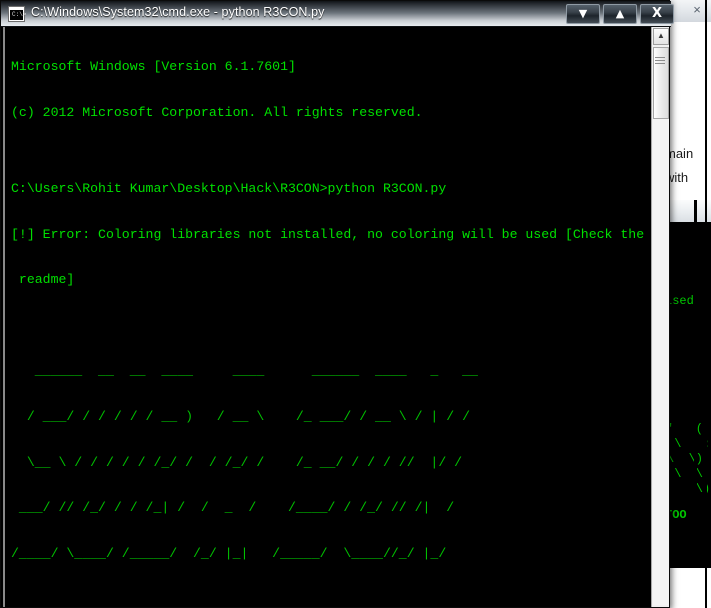 The height and width of the screenshot is (608, 711). What do you see at coordinates (660, 60) in the screenshot?
I see `scrollbar-grip-icon` at bounding box center [660, 60].